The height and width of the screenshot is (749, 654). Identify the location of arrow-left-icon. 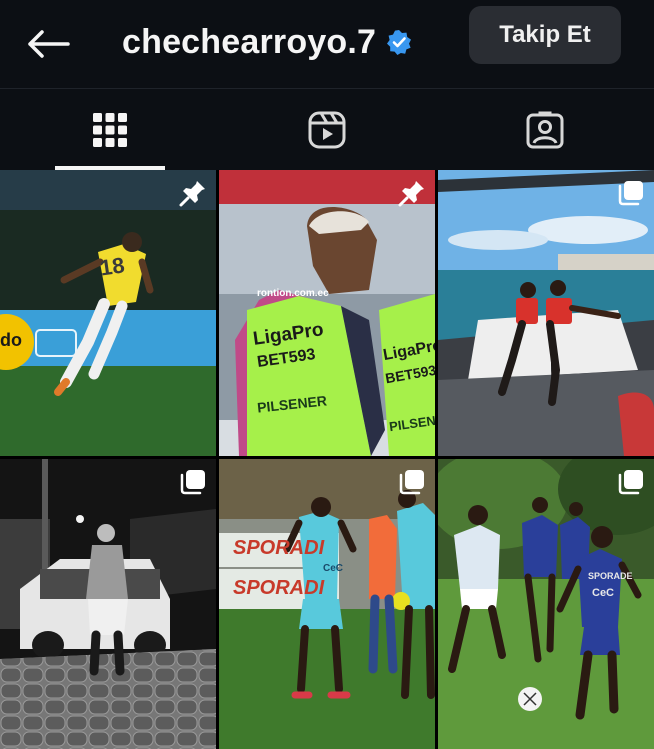
(49, 44).